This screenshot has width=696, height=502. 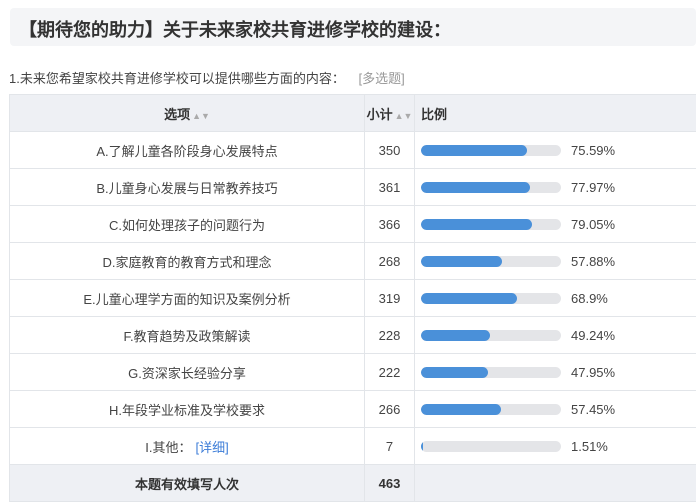 I want to click on ratio-cell: 49.24%, so click(x=555, y=335).